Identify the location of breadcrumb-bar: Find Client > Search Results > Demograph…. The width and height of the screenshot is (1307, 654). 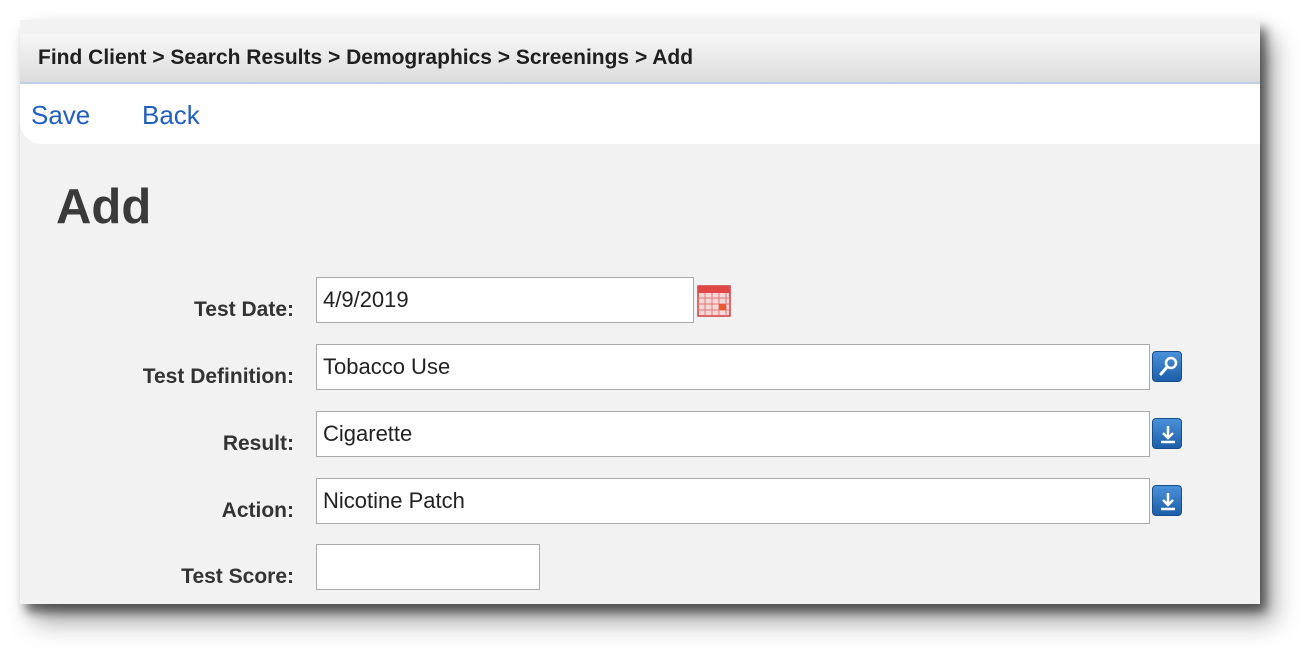
(640, 59).